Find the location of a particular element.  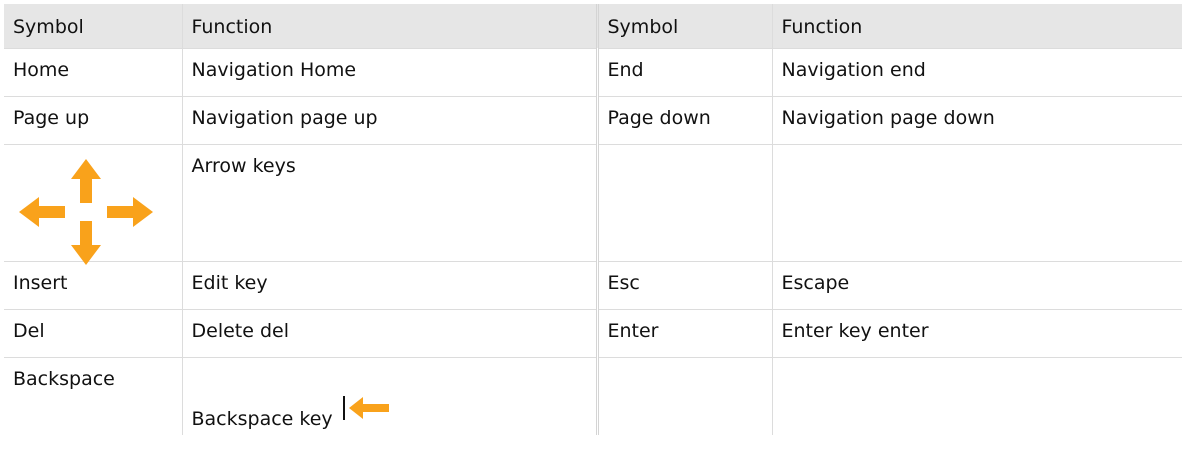

backspace-arrow-icon is located at coordinates (365, 407).